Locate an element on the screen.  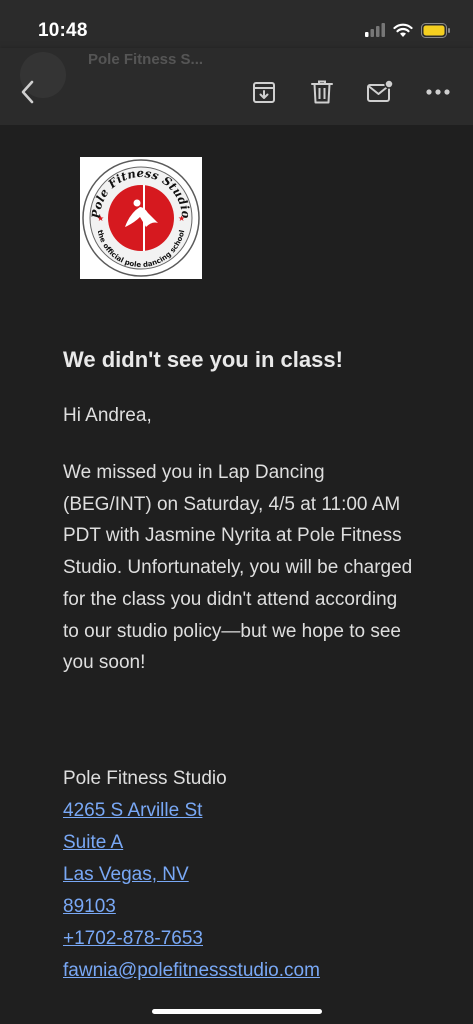
archive-icon is located at coordinates (264, 92).